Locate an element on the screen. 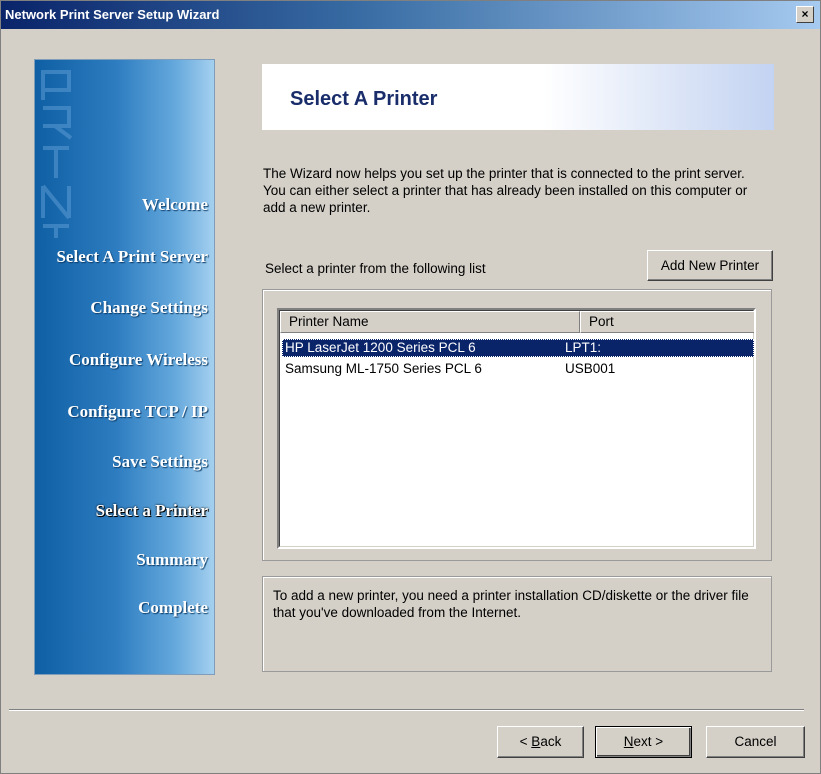 This screenshot has height=774, width=821. close-icon: × is located at coordinates (805, 14).